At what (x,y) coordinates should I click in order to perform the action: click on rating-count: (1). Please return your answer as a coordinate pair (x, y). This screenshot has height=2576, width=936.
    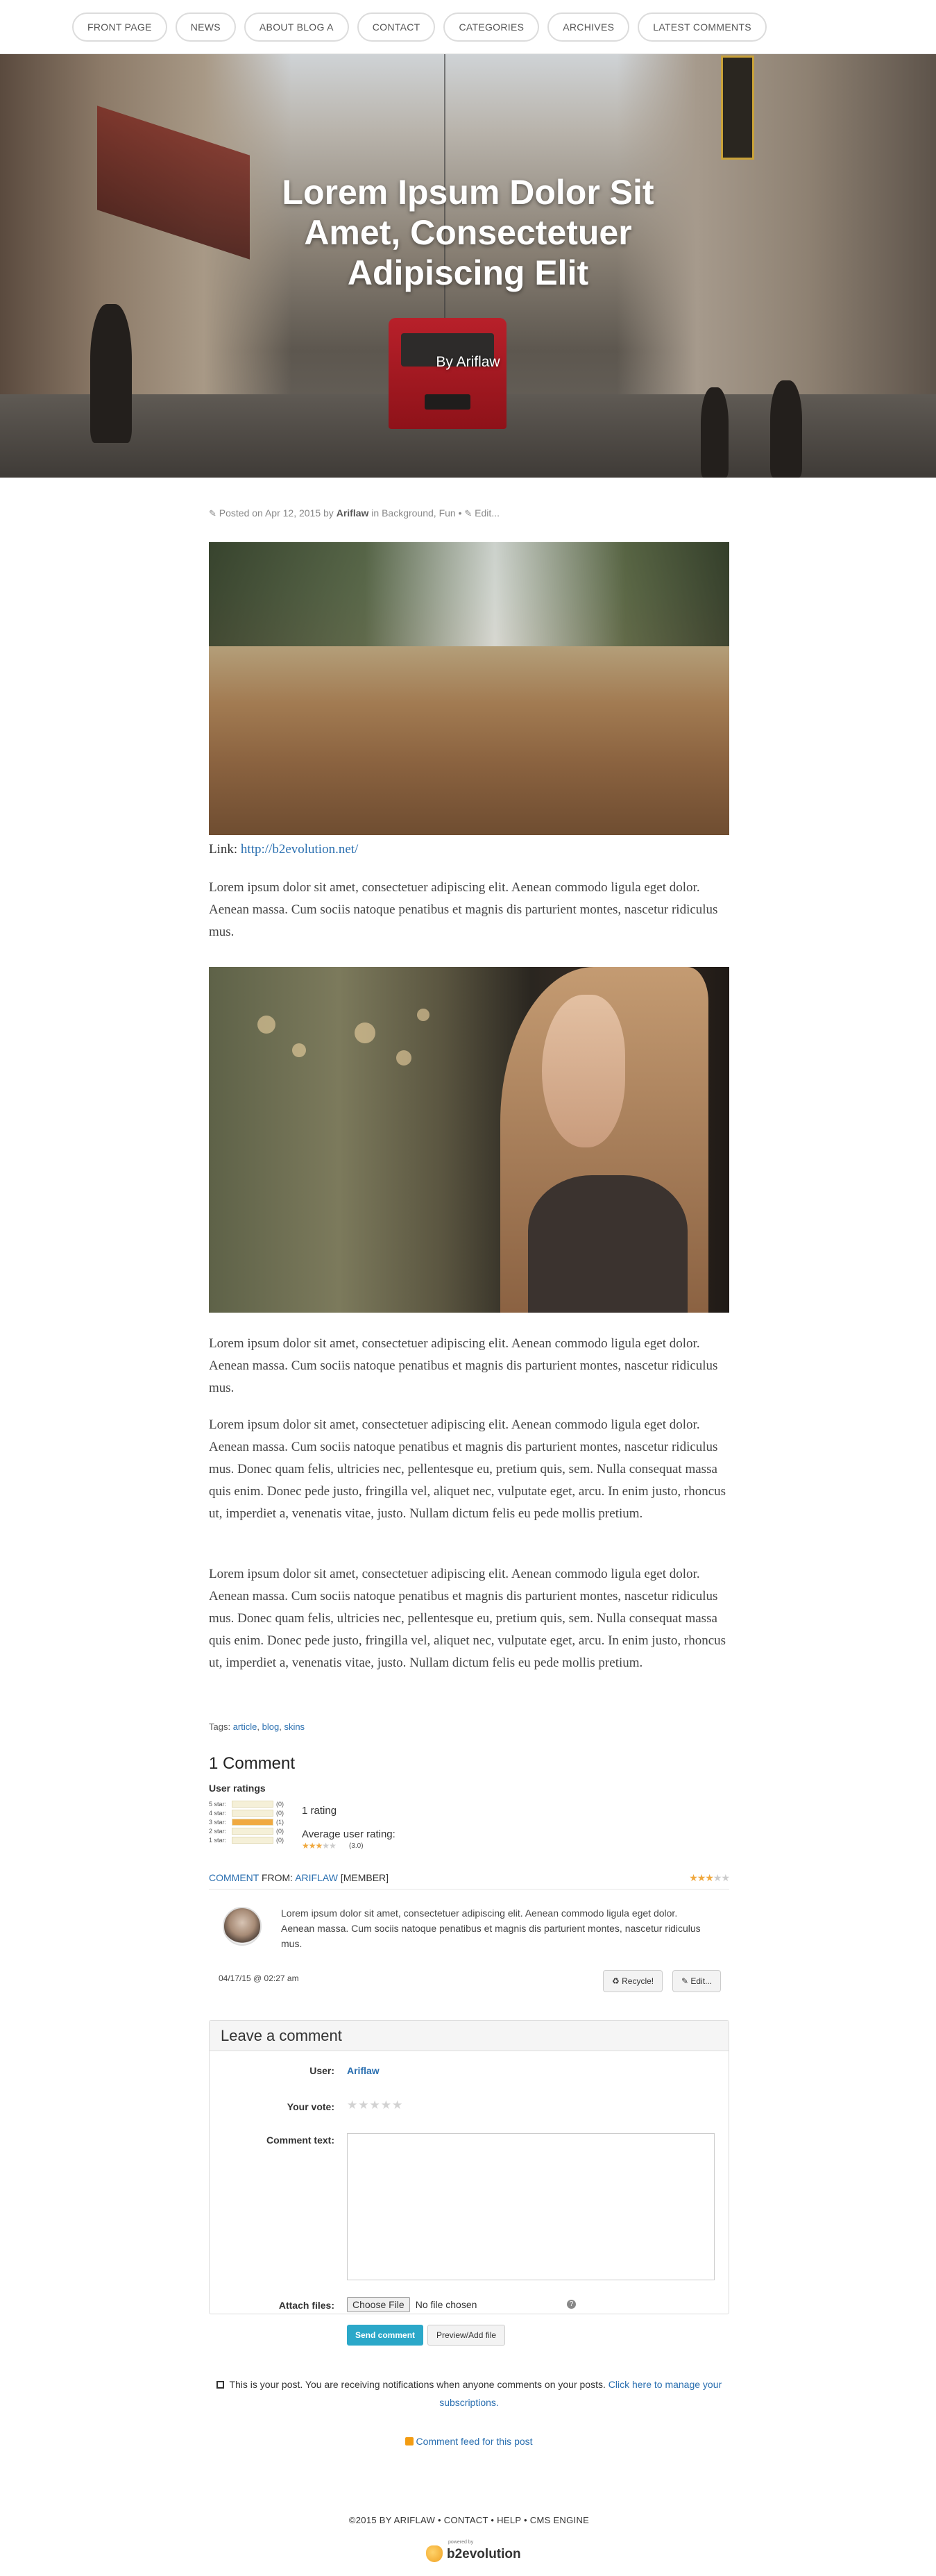
    Looking at the image, I should click on (280, 1822).